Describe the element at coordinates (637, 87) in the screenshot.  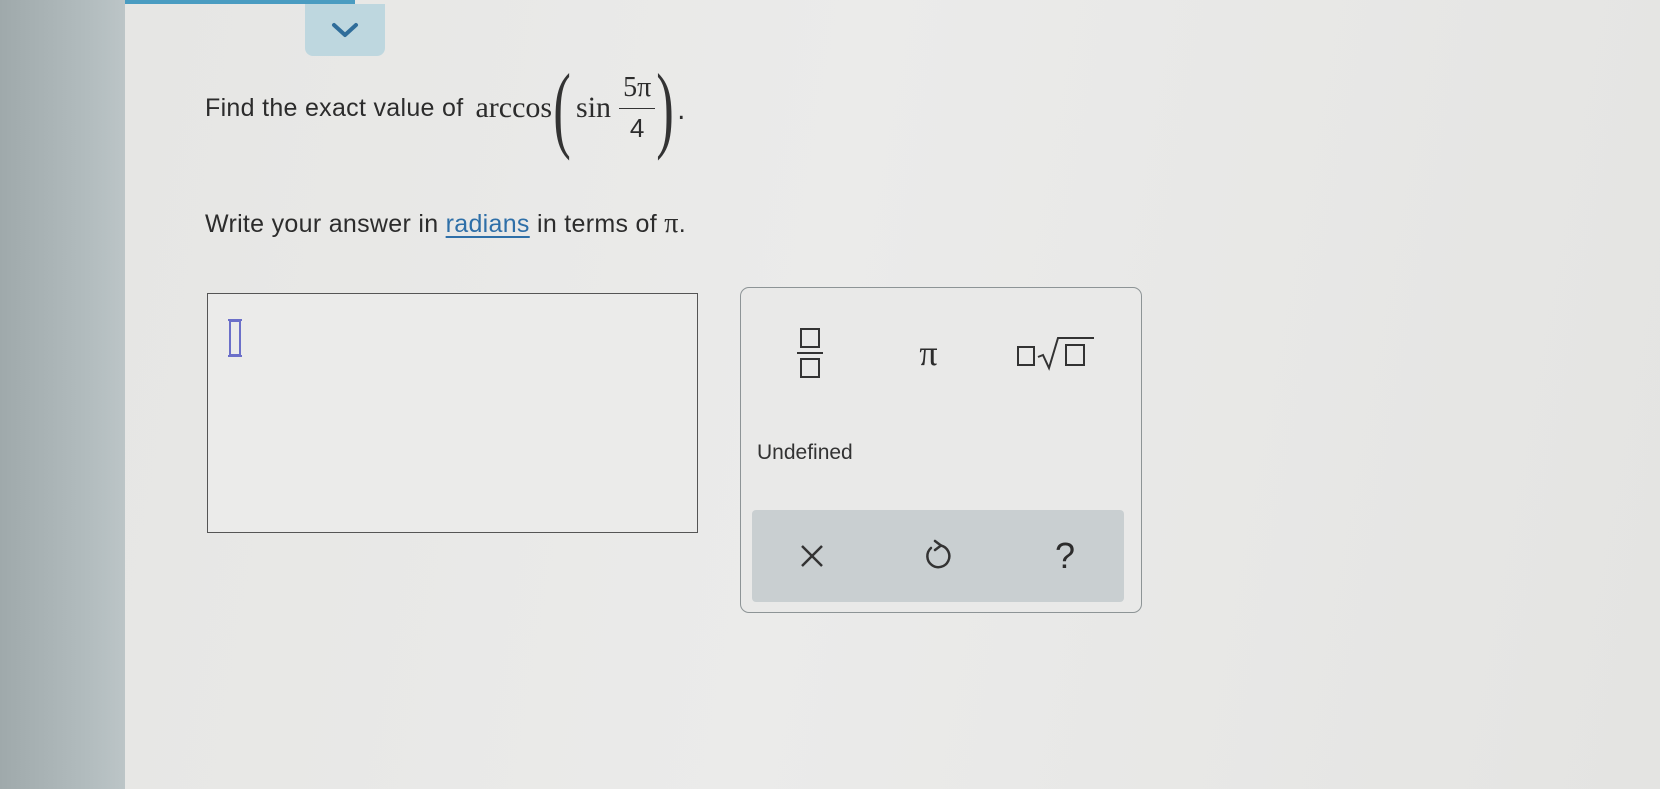
I see `fraction-numerator: 5π` at that location.